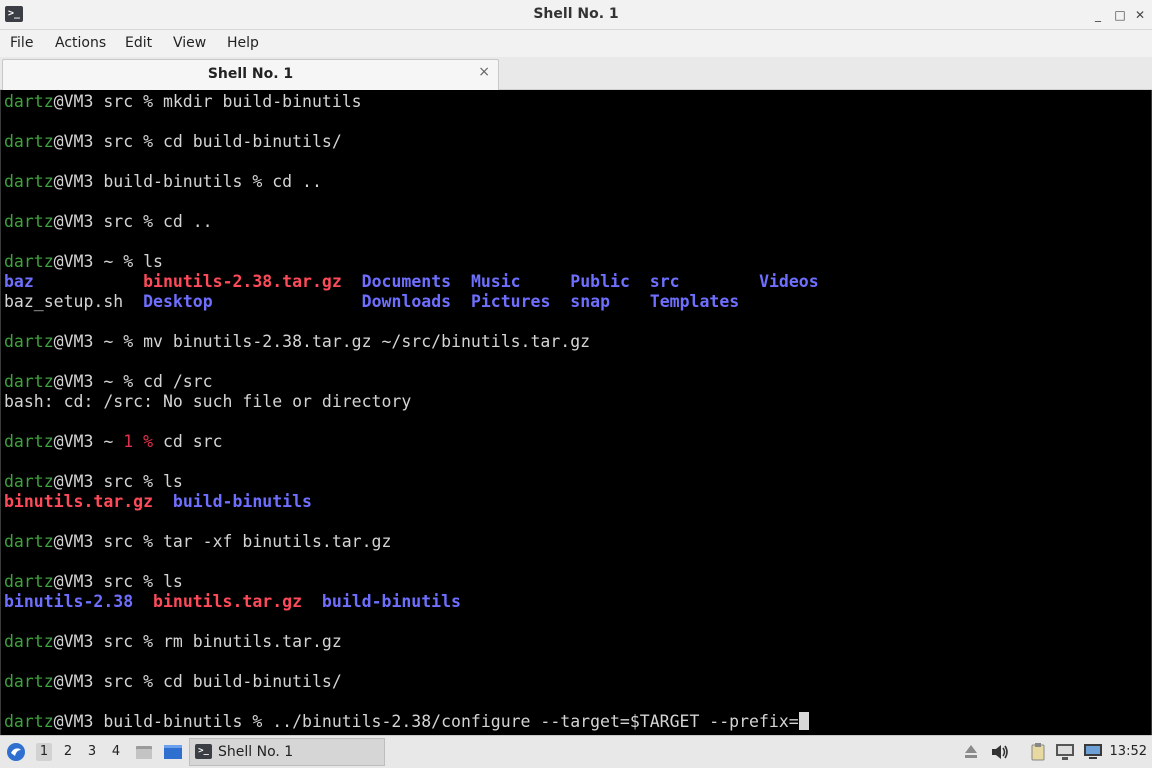  Describe the element at coordinates (80, 43) in the screenshot. I see `menu-actions: Actions` at that location.